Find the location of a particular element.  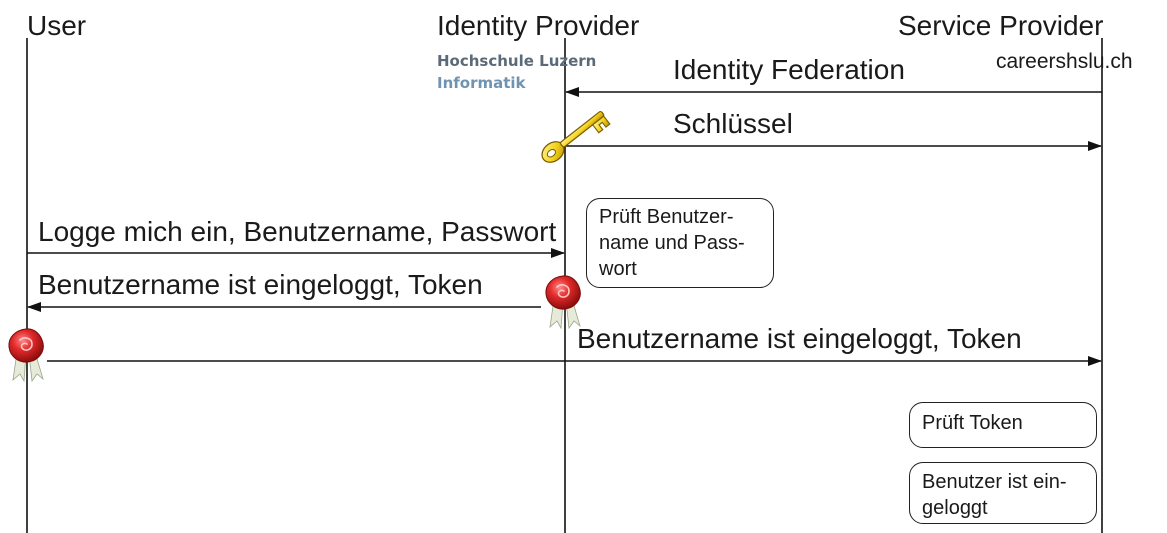

note-line: Prüft Benutzer- is located at coordinates (666, 217).